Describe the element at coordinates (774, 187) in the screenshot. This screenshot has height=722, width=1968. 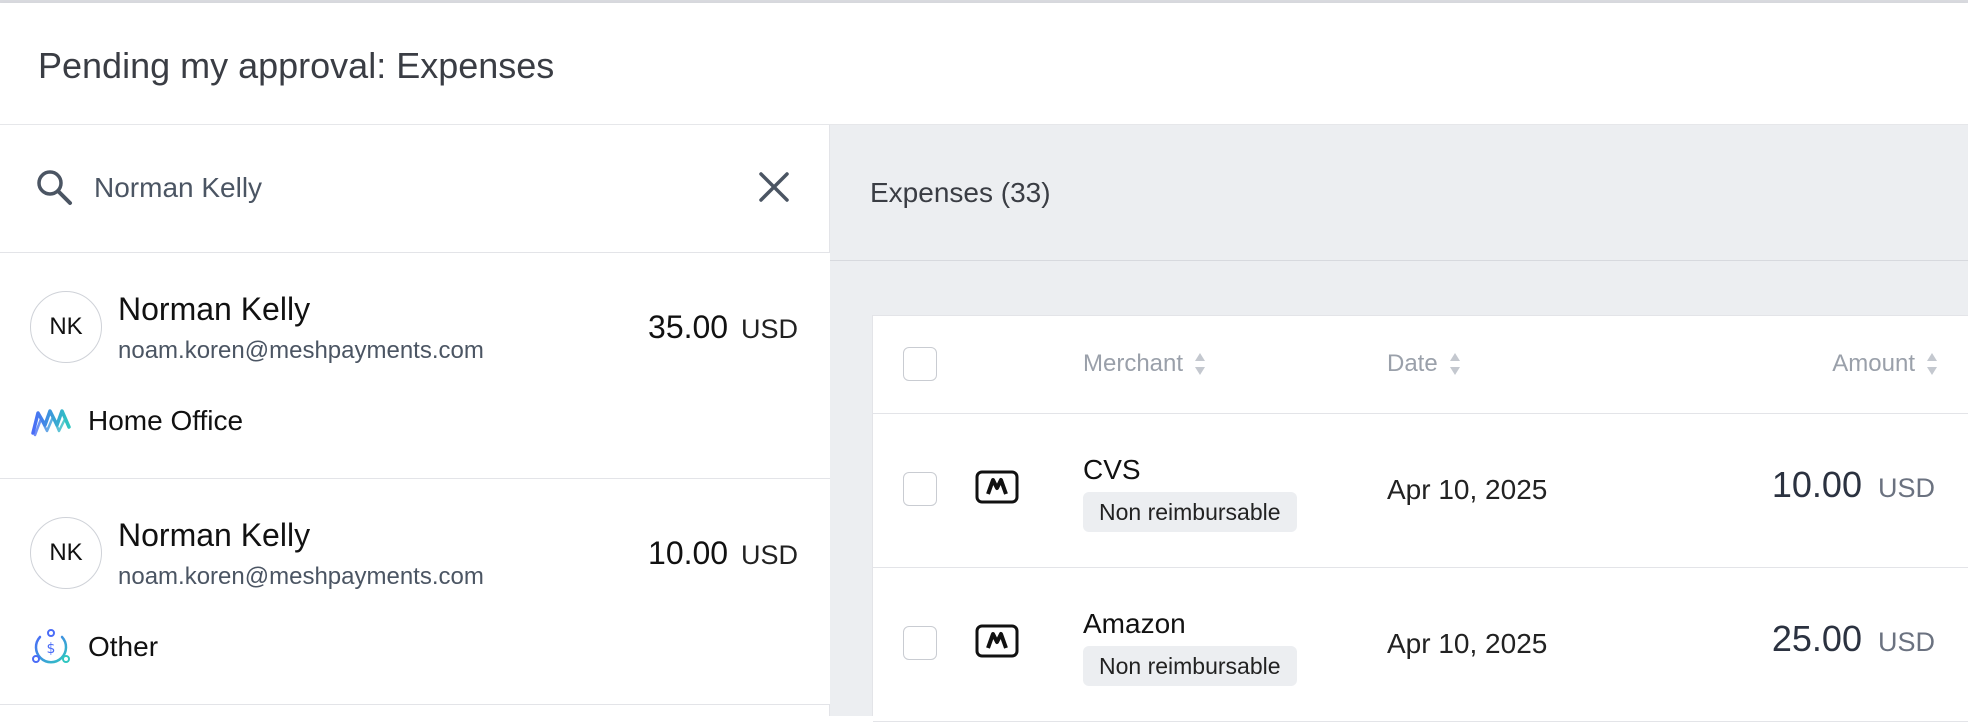
I see `close-icon` at that location.